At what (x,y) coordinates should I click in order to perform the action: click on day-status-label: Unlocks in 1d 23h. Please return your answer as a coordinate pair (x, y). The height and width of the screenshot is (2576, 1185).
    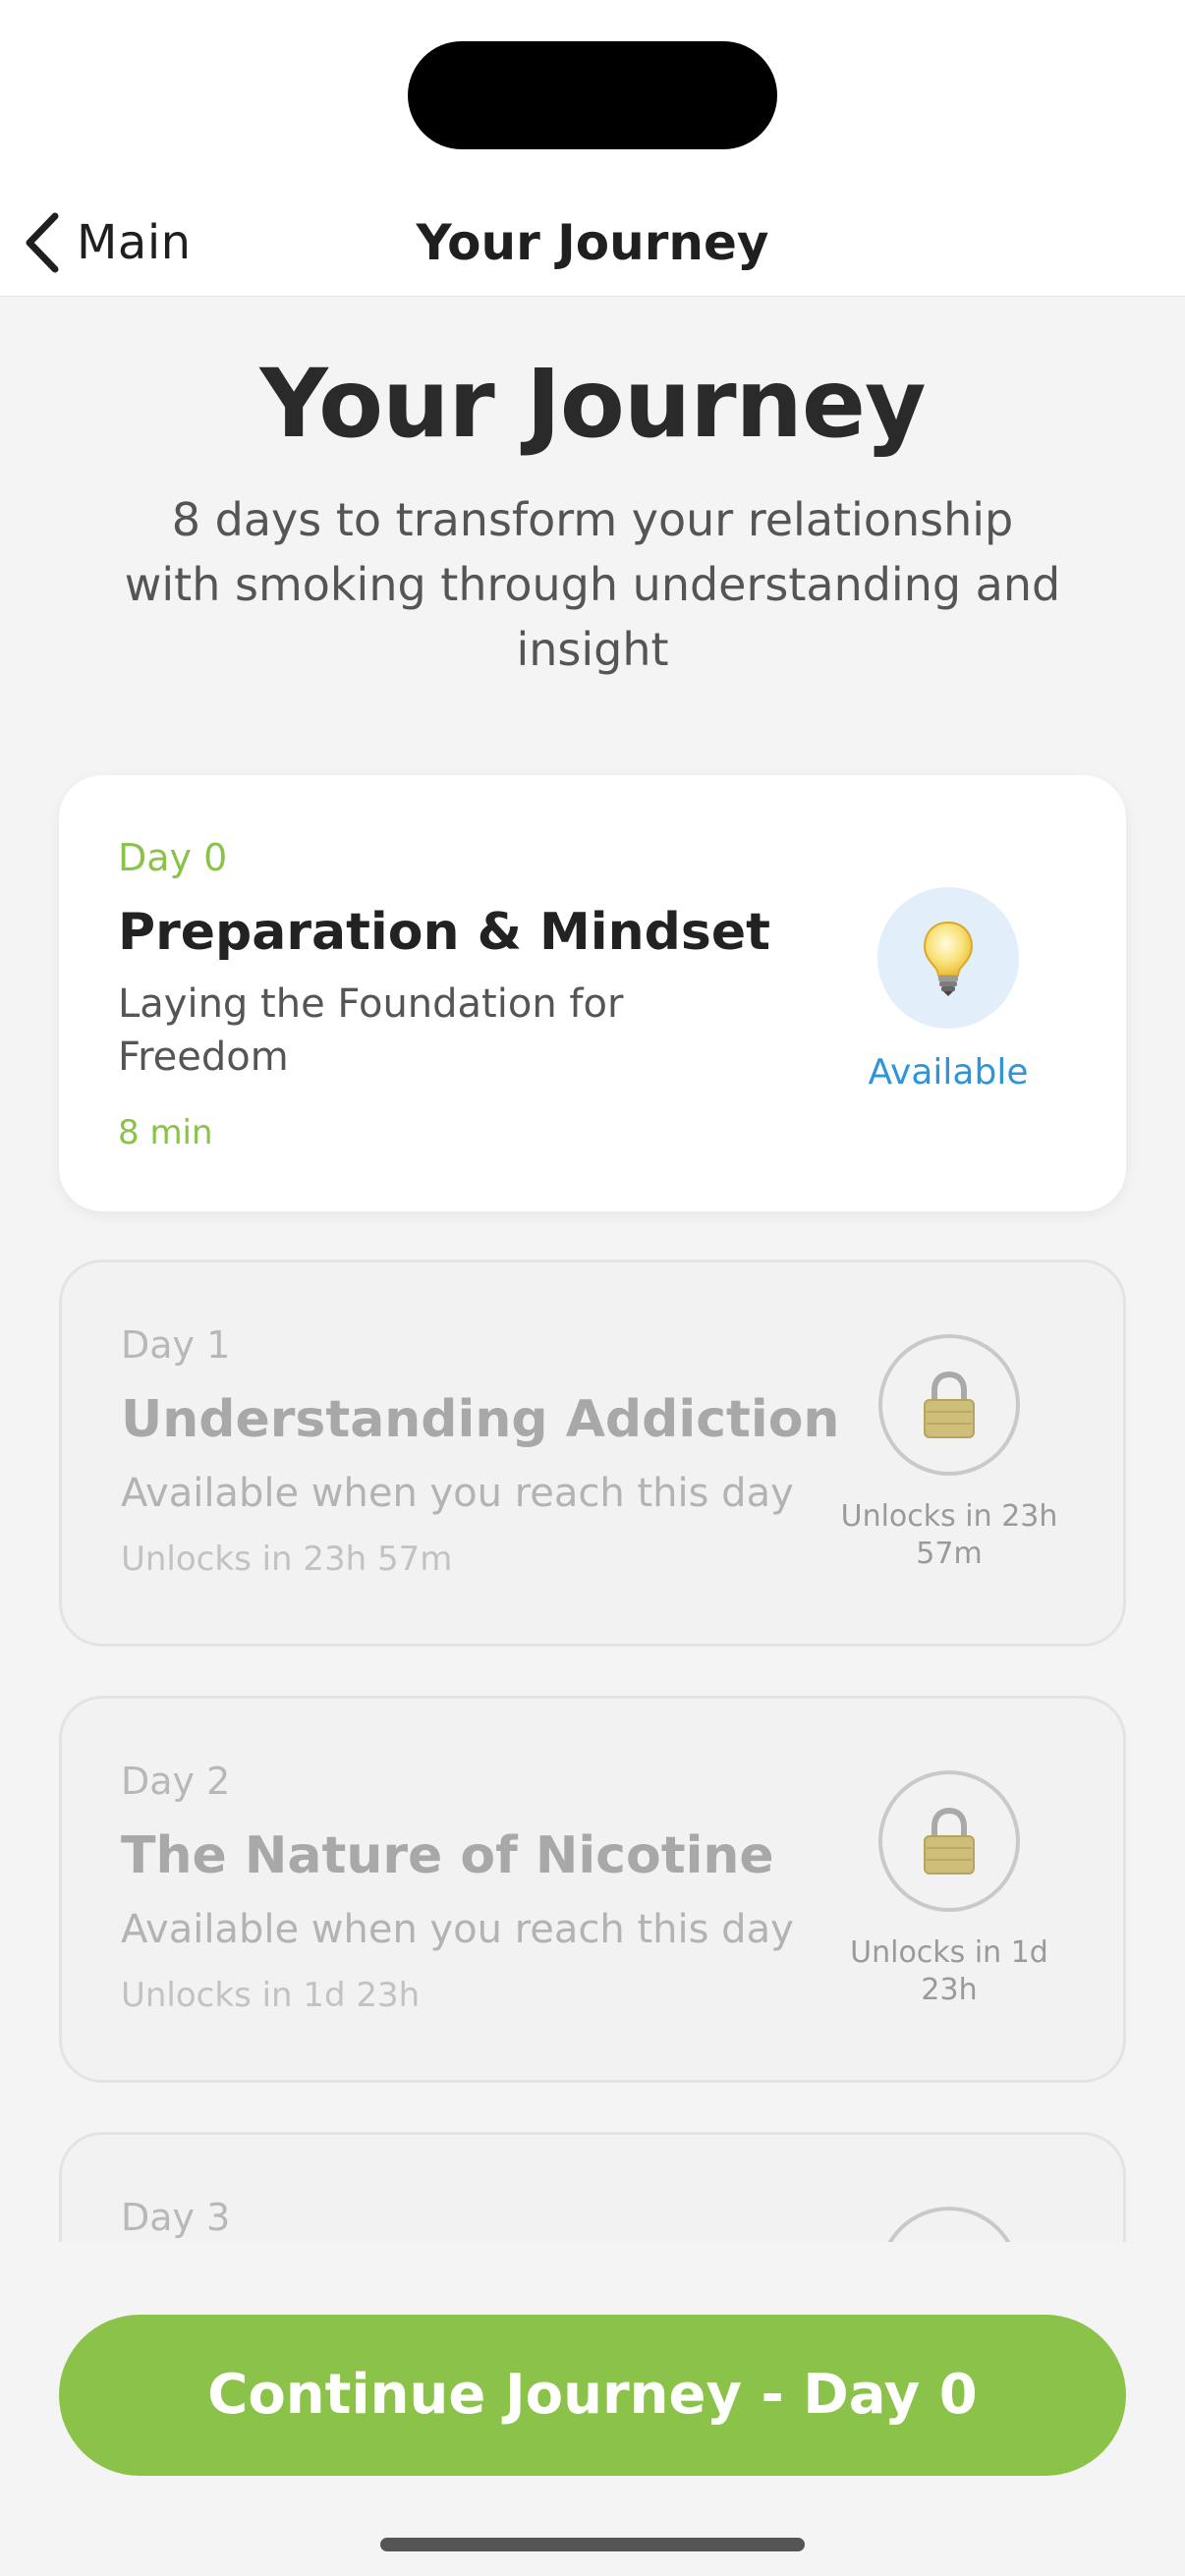
    Looking at the image, I should click on (949, 1971).